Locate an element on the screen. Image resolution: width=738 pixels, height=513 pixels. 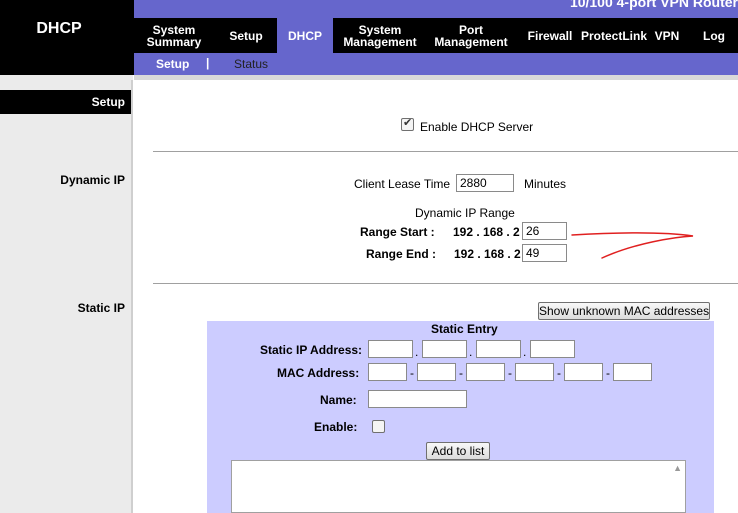
tab-firewall: Firewall is located at coordinates (550, 35).